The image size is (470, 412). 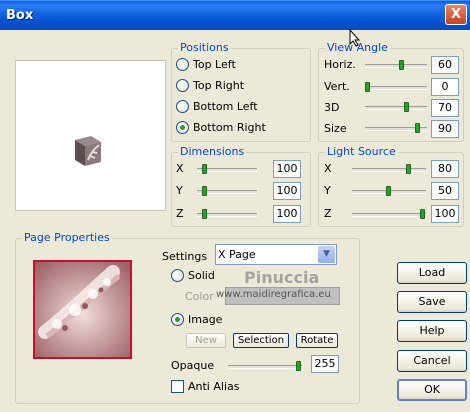 What do you see at coordinates (355, 38) in the screenshot?
I see `mouse-cursor-icon` at bounding box center [355, 38].